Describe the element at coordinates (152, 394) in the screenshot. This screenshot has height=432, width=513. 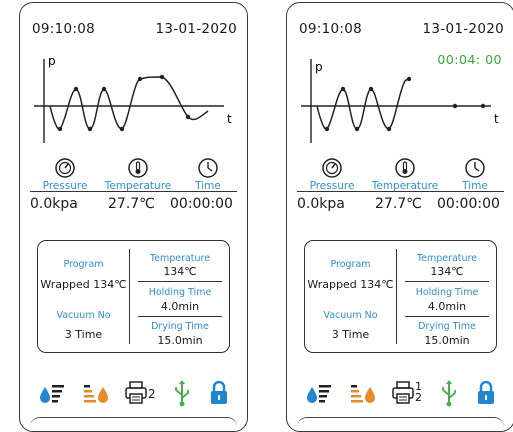
I see `printer-count: 2` at that location.